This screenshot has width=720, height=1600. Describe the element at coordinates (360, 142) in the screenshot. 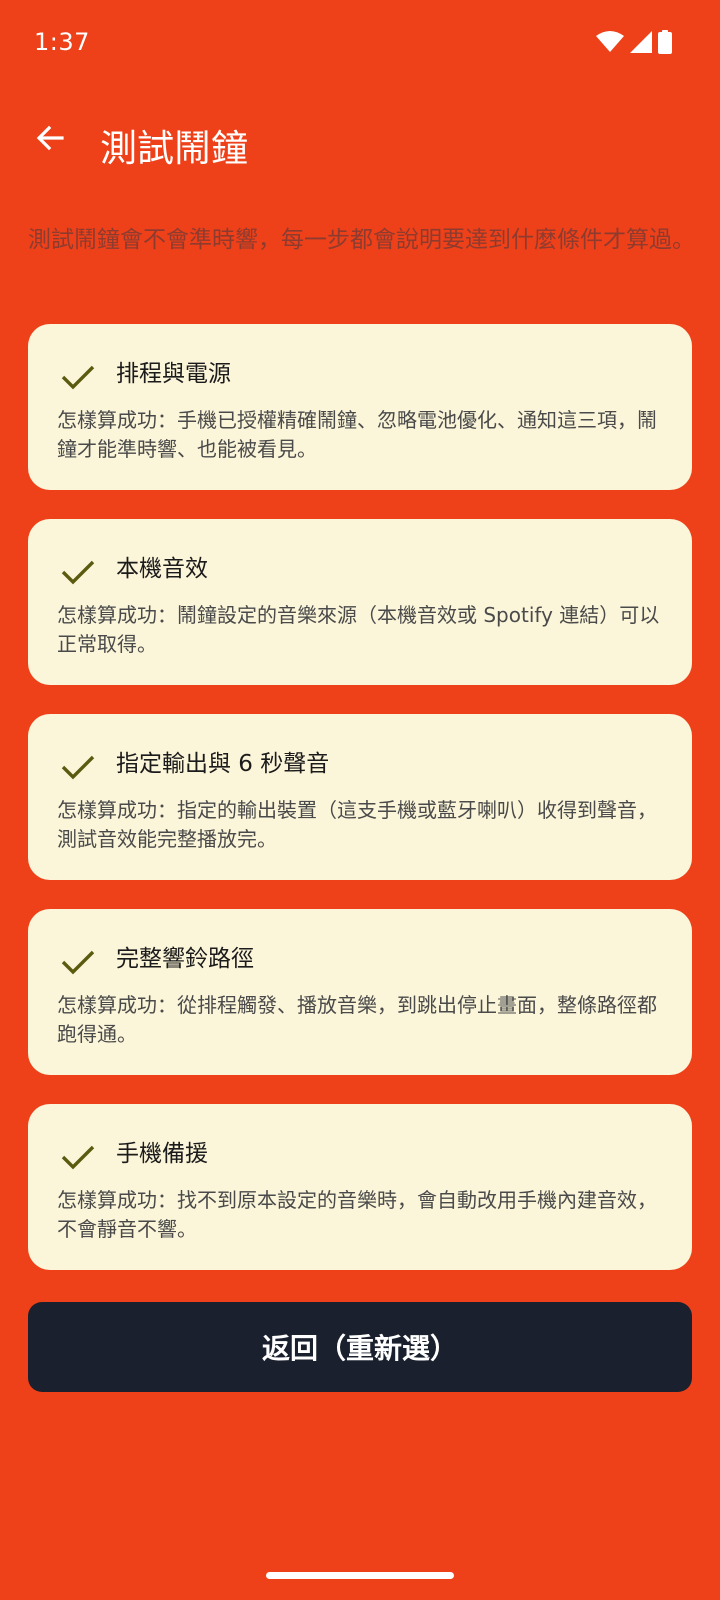

I see `app-bar: 測試鬧鐘` at that location.